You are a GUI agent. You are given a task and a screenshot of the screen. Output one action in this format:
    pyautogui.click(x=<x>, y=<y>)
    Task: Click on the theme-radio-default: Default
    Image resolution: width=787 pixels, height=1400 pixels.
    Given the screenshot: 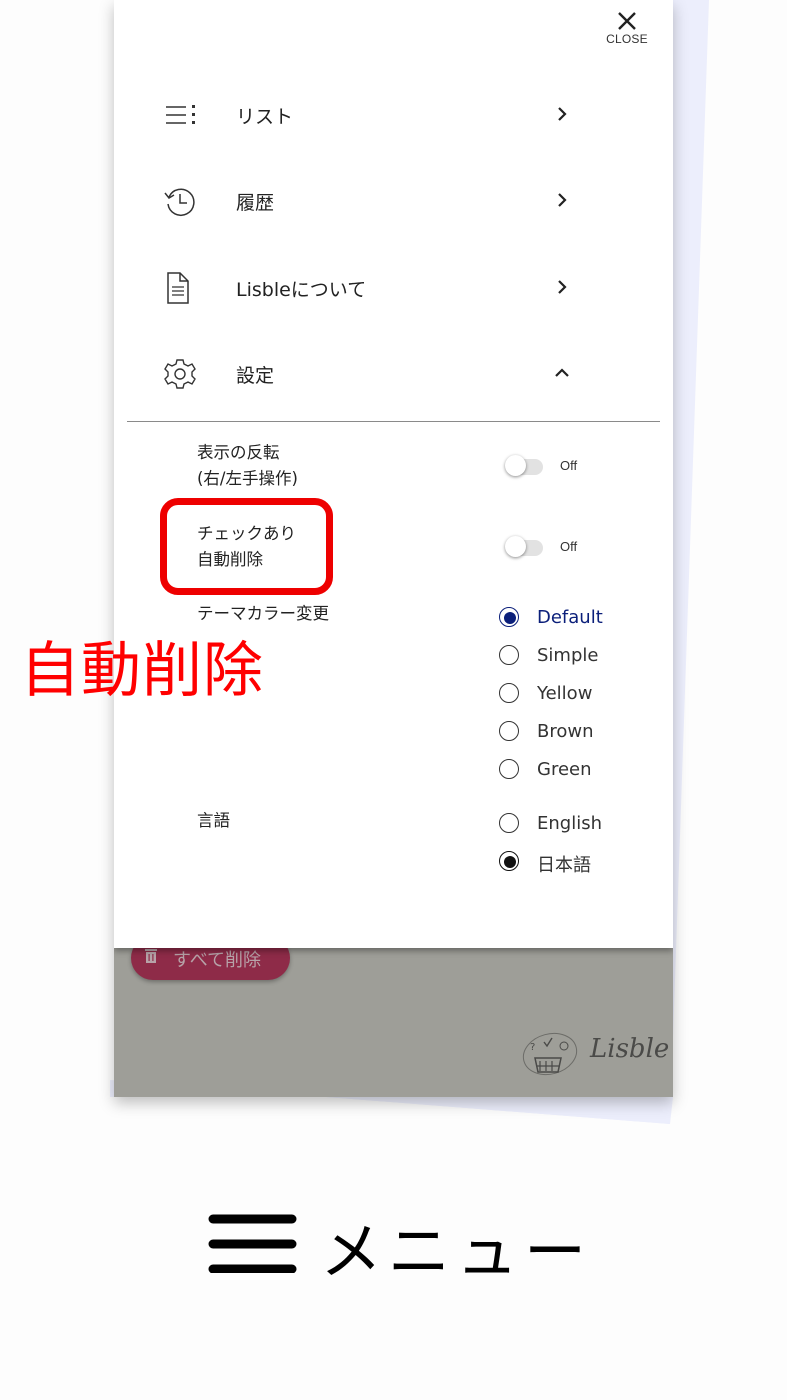 What is the action you would take?
    pyautogui.click(x=577, y=618)
    